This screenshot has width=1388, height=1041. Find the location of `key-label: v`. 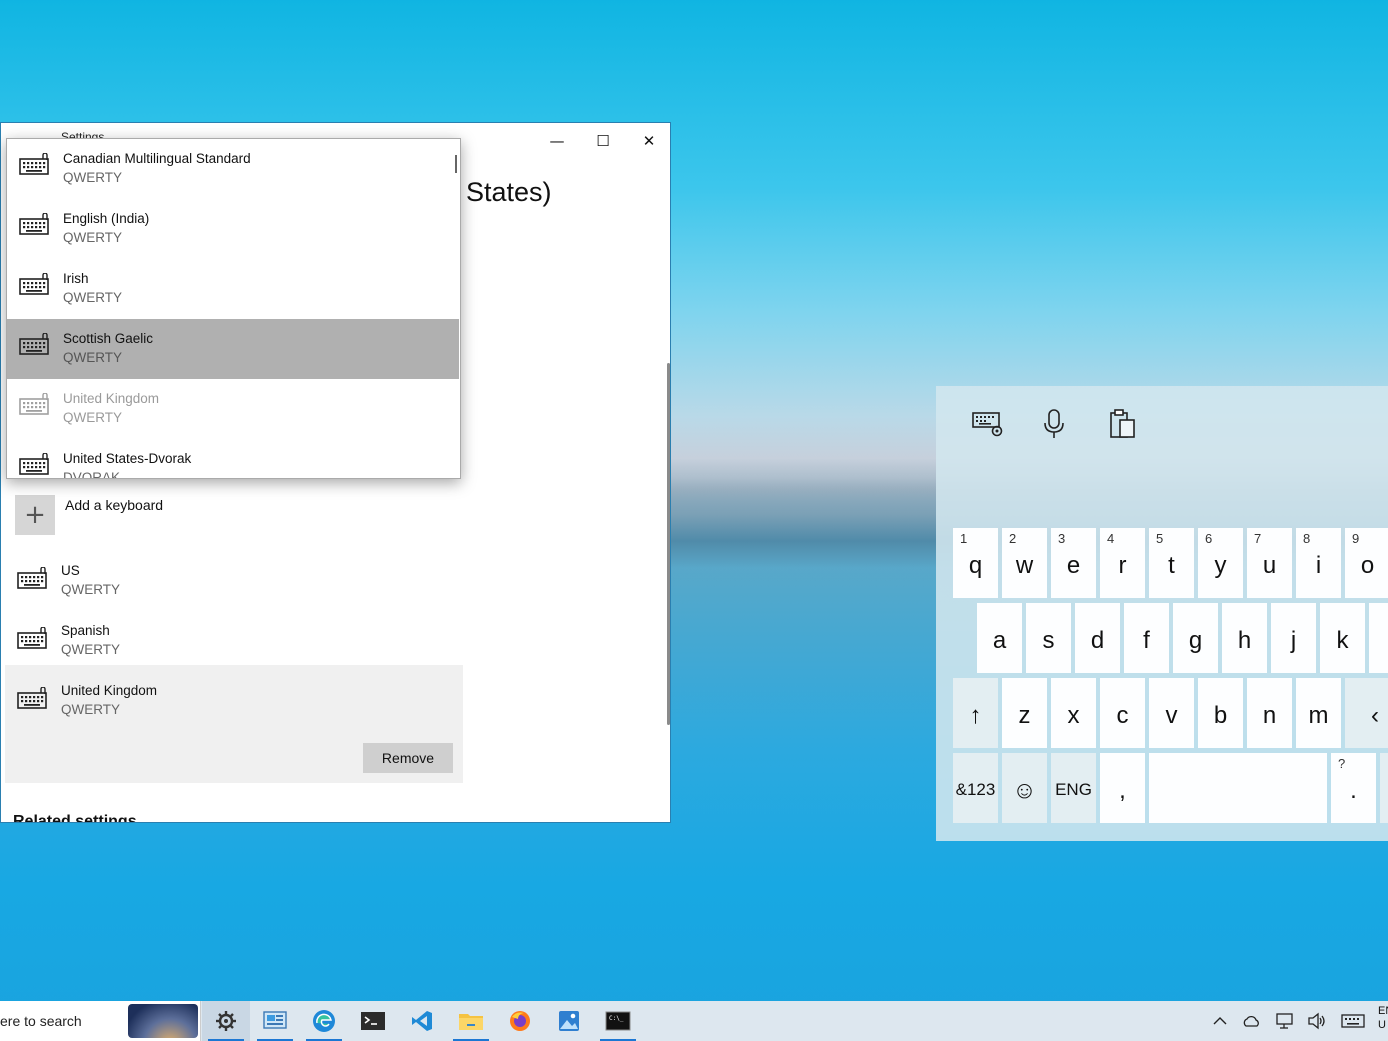

key-label: v is located at coordinates (1171, 715).